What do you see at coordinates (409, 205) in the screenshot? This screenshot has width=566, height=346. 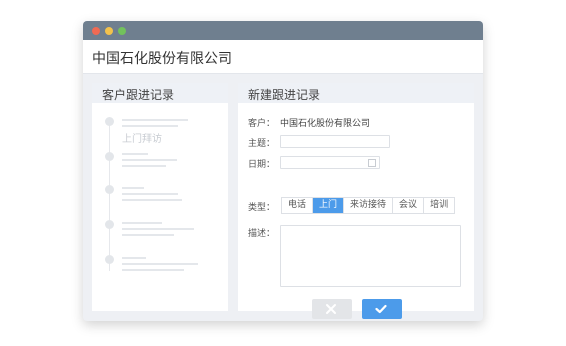 I see `type-option-meeting: 会议` at bounding box center [409, 205].